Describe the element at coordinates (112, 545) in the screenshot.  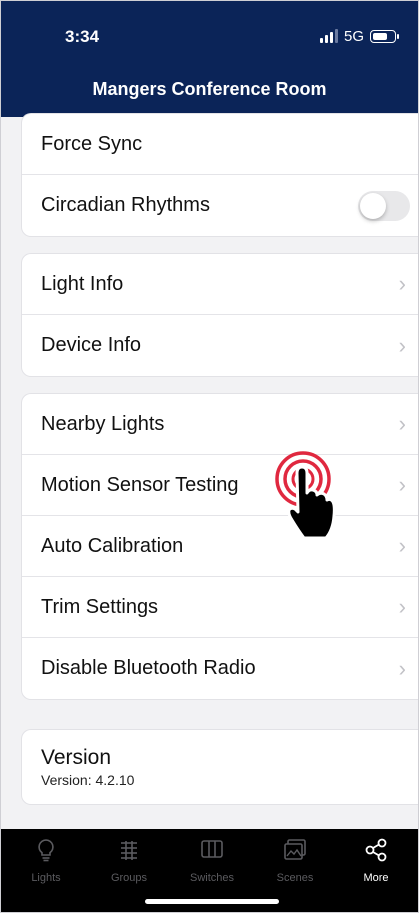
I see `auto-calibration-label: Auto Calibration` at that location.